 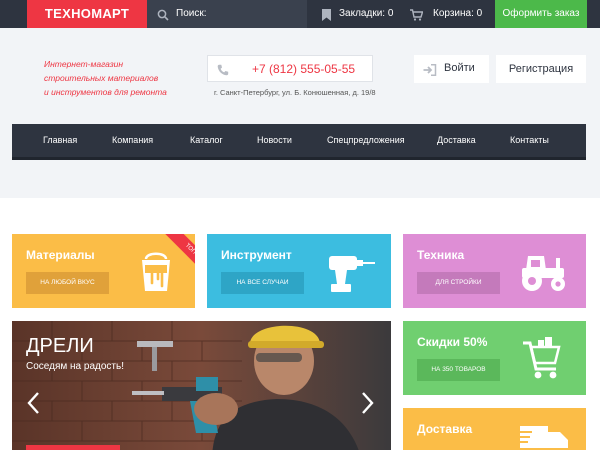 I want to click on bookmarks-count: Закладки: 0, so click(x=366, y=13).